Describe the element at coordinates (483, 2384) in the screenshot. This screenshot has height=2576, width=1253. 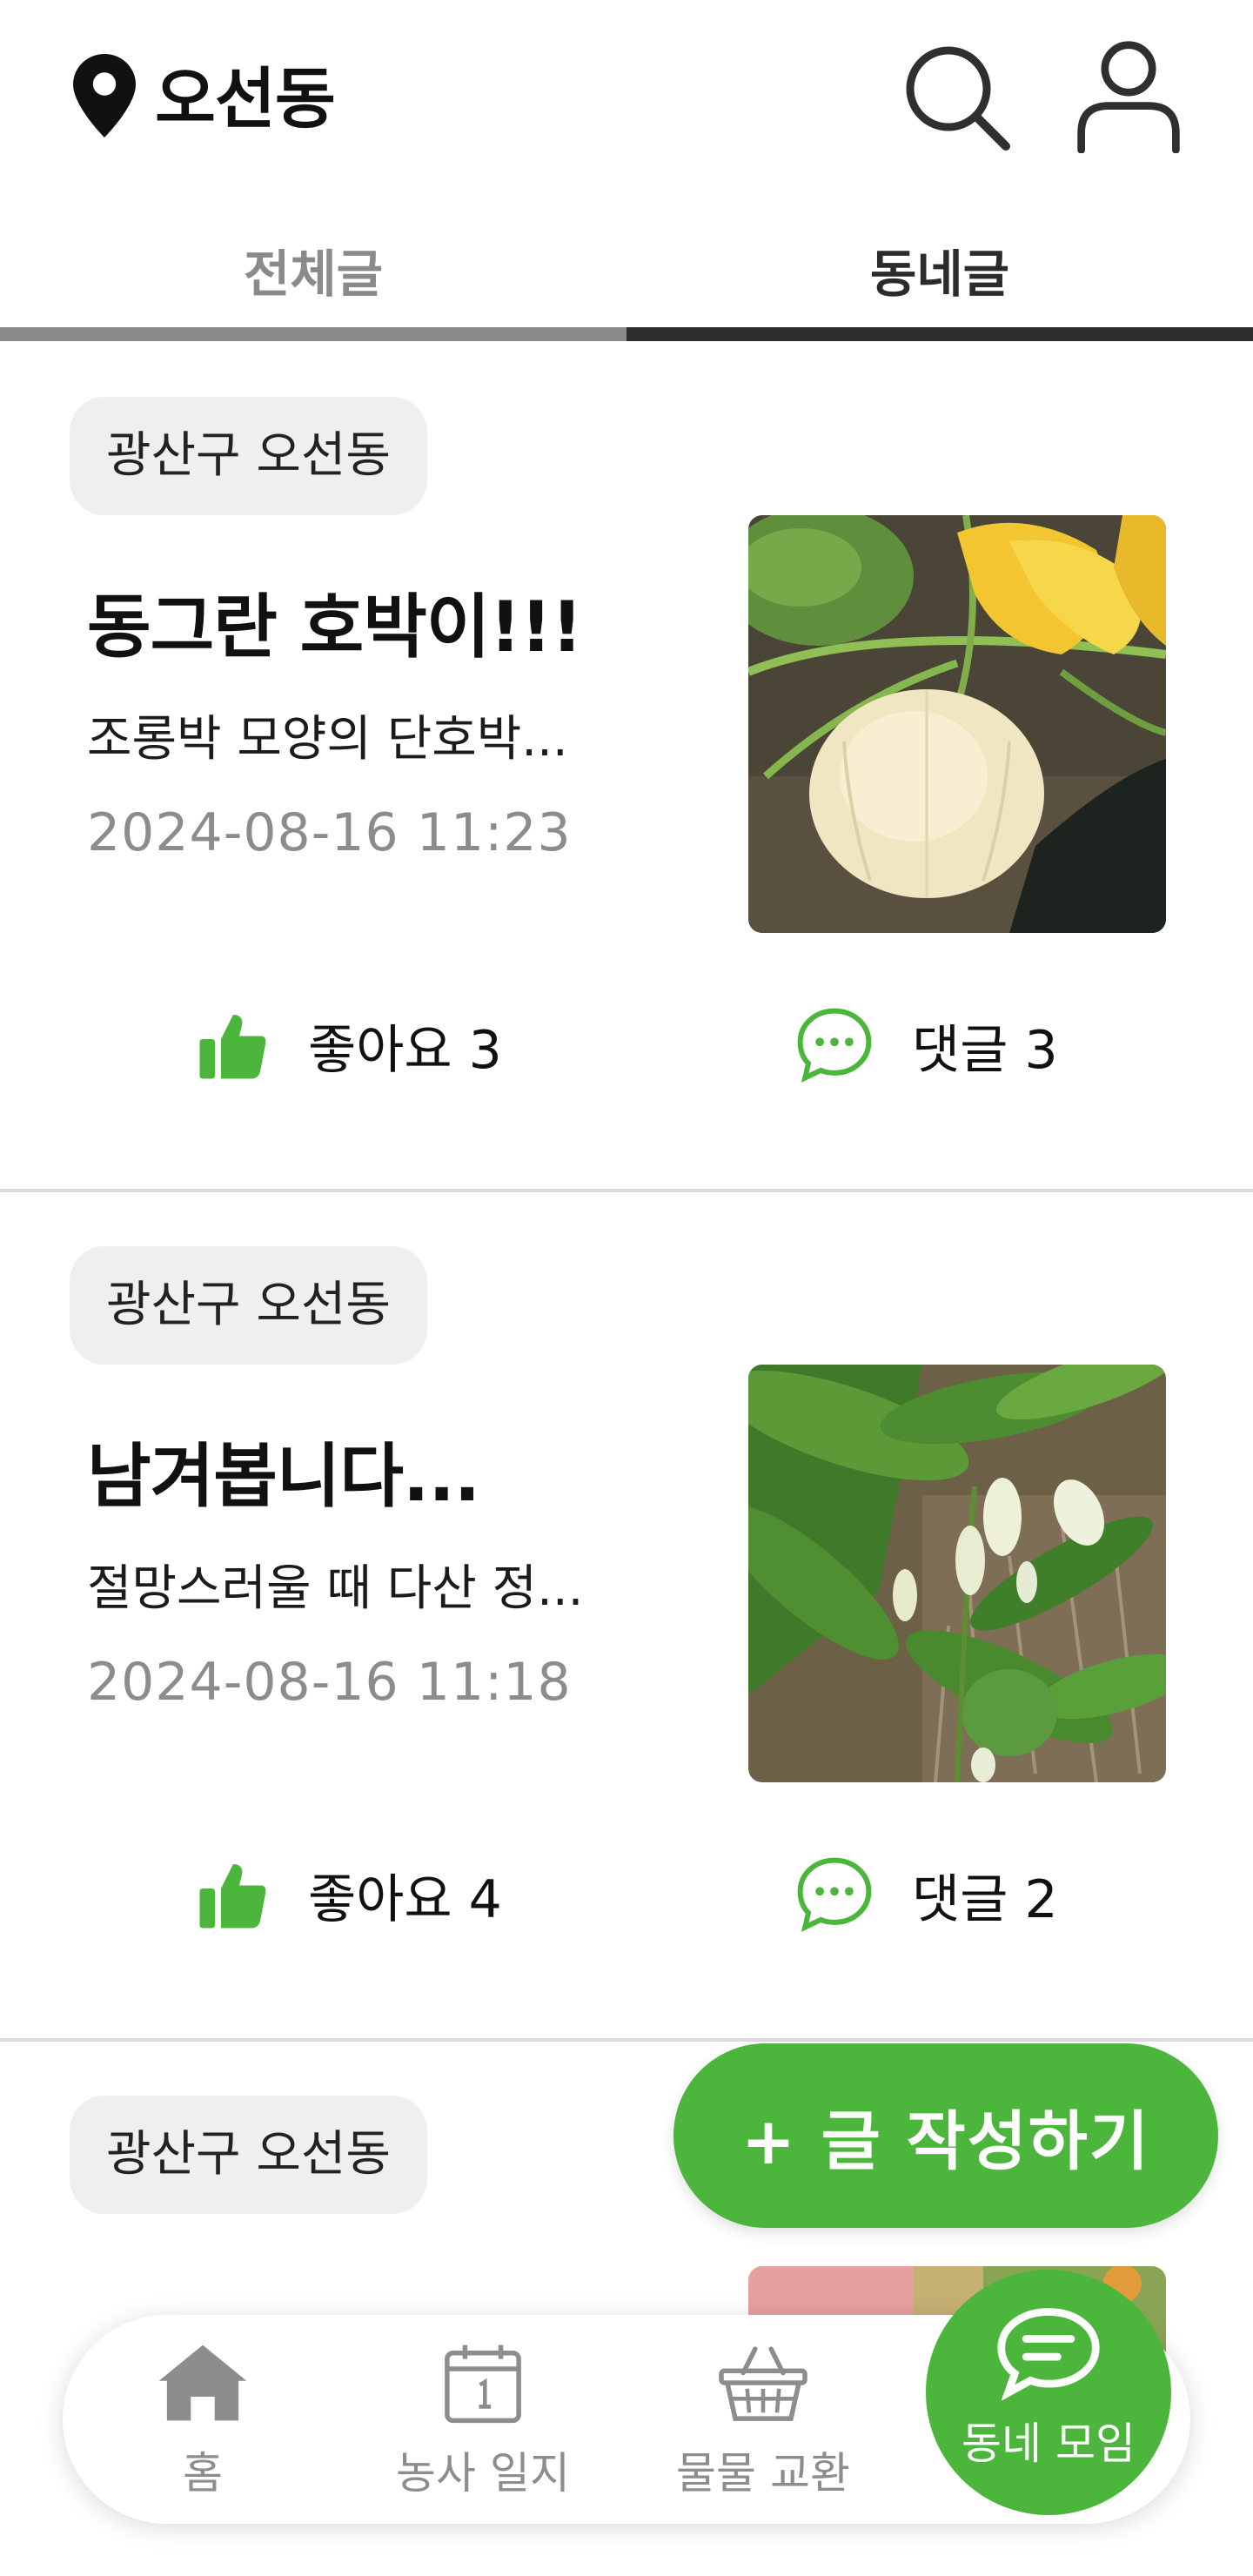
I see `calendar-icon` at that location.